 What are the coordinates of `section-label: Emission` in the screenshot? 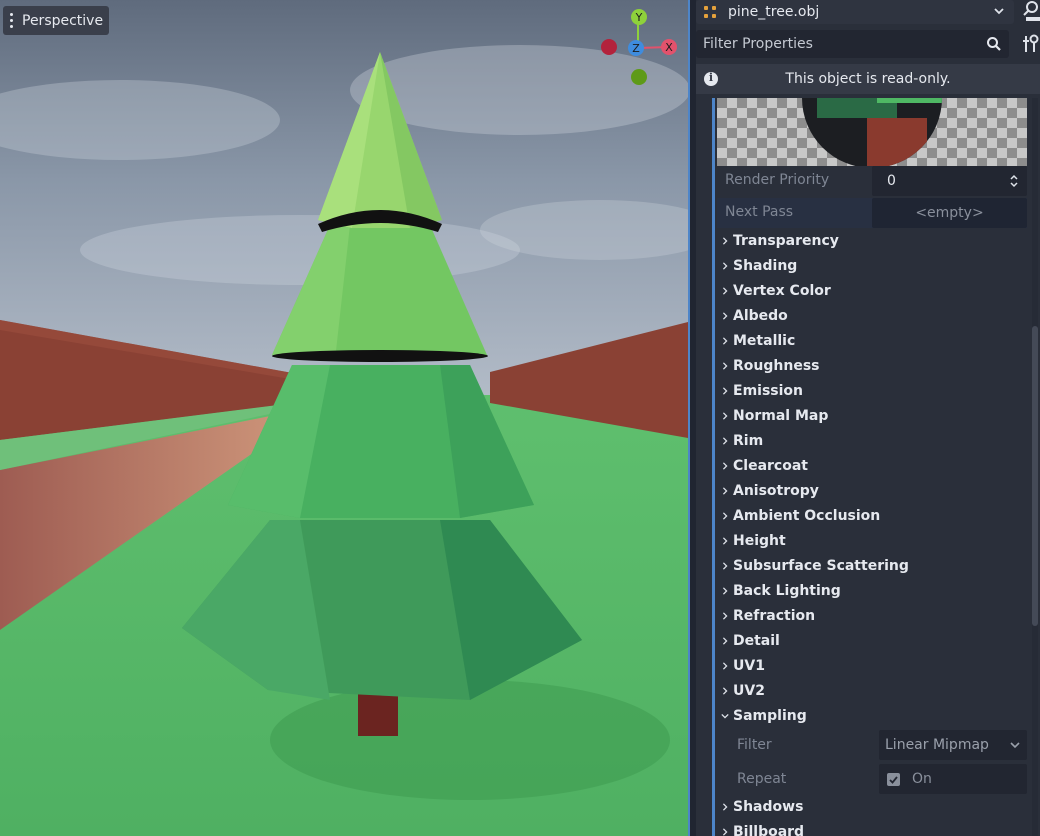 It's located at (768, 390).